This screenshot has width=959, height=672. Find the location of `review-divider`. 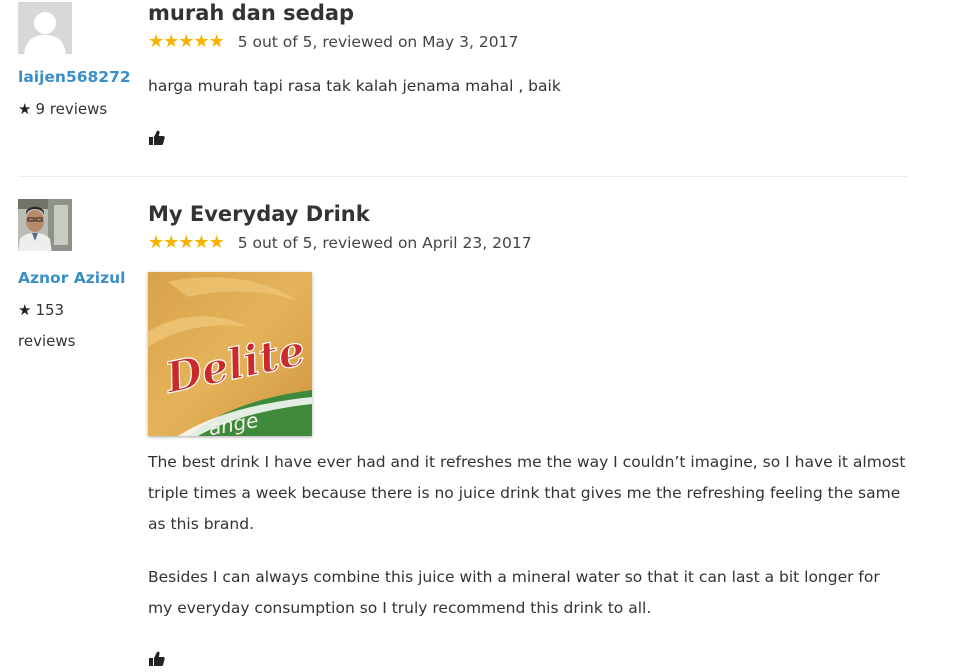

review-divider is located at coordinates (463, 176).